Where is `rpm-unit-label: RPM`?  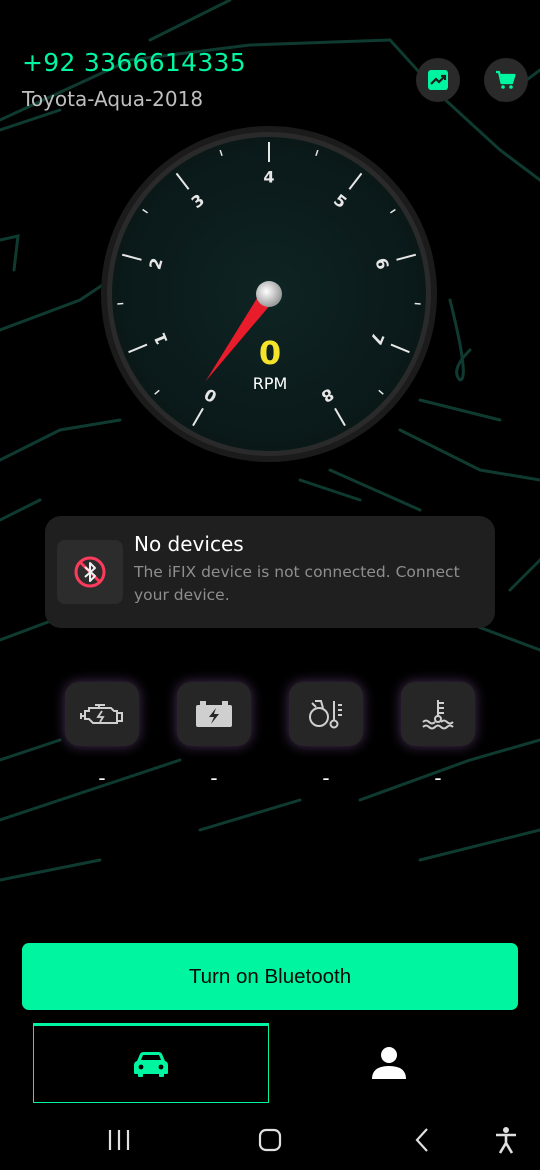 rpm-unit-label: RPM is located at coordinates (270, 383).